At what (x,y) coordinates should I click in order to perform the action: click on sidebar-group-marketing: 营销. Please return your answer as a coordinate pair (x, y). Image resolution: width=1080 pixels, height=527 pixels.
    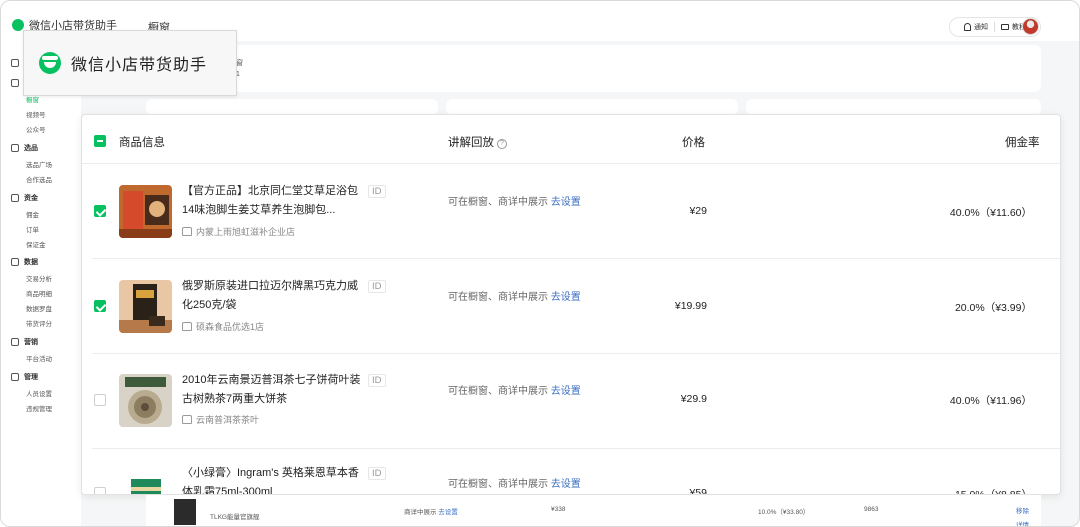
    Looking at the image, I should click on (24, 342).